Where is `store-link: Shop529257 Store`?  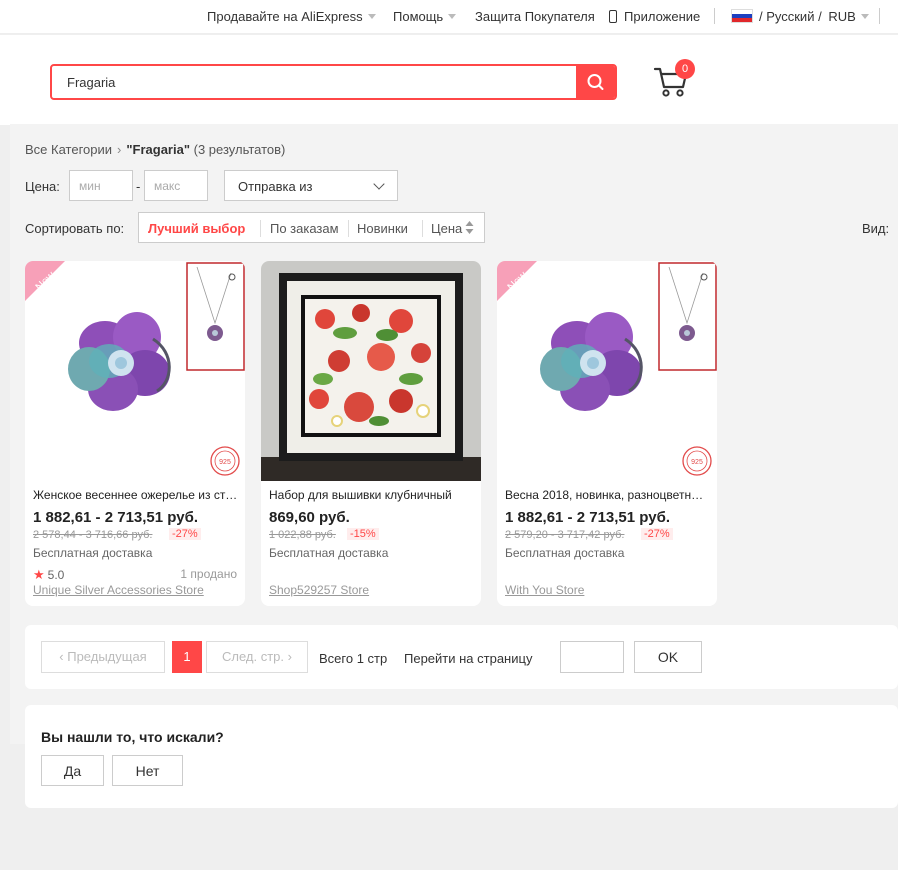 store-link: Shop529257 Store is located at coordinates (319, 590).